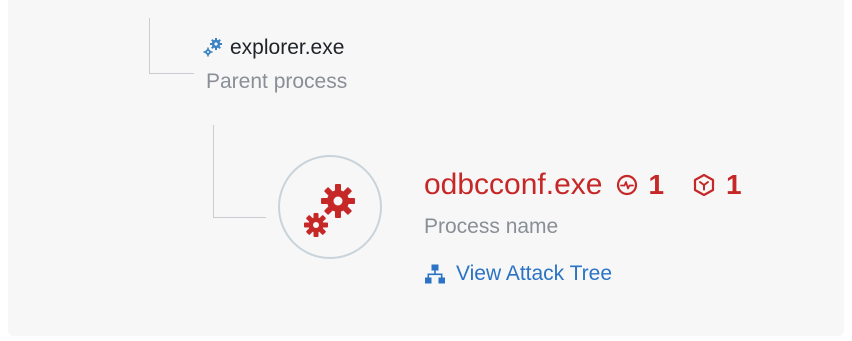 This screenshot has width=852, height=341. Describe the element at coordinates (534, 273) in the screenshot. I see `view-attack-tree-label: View Attack Tree` at that location.